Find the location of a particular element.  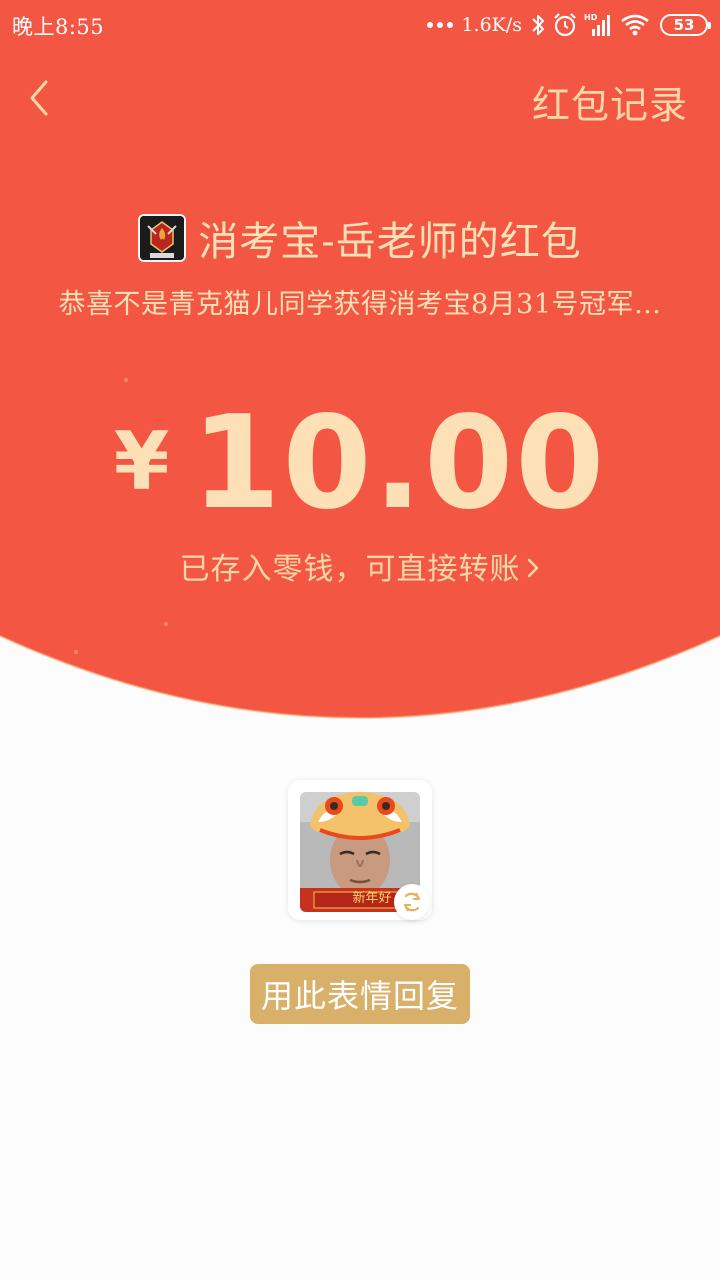

saved-note-text: 已存入零钱，可直接转账 is located at coordinates (350, 569).